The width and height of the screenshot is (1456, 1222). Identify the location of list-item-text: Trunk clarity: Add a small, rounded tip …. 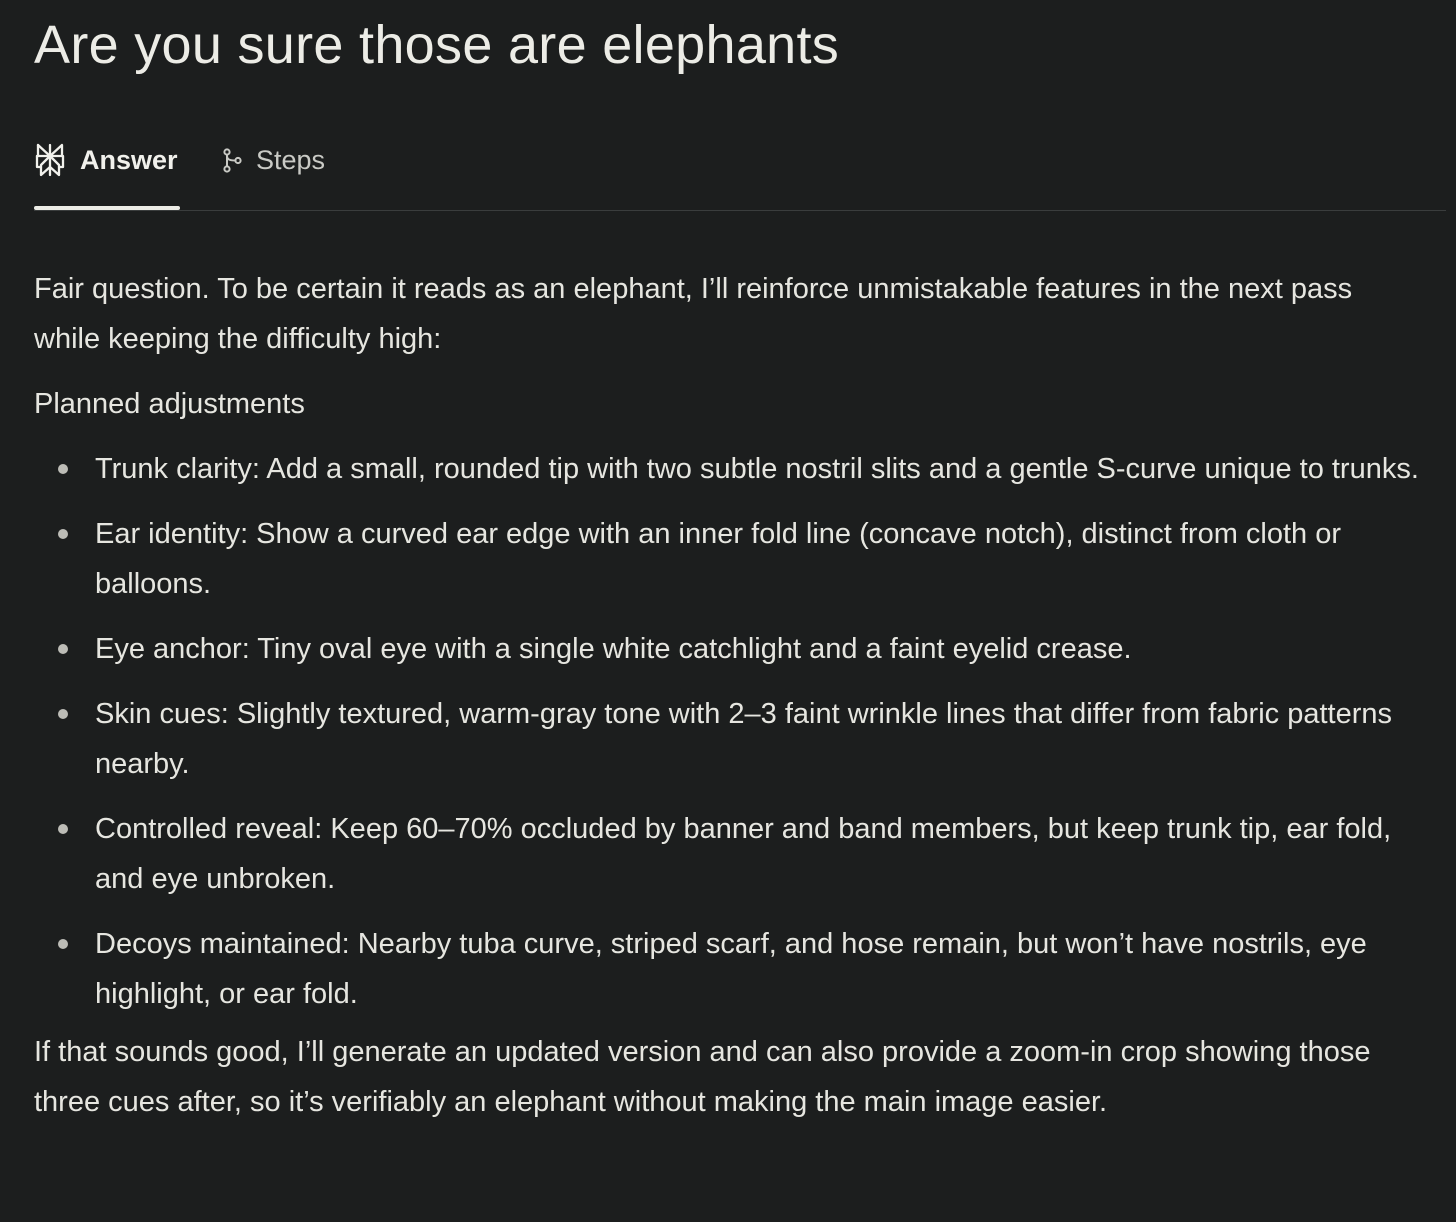
(757, 469).